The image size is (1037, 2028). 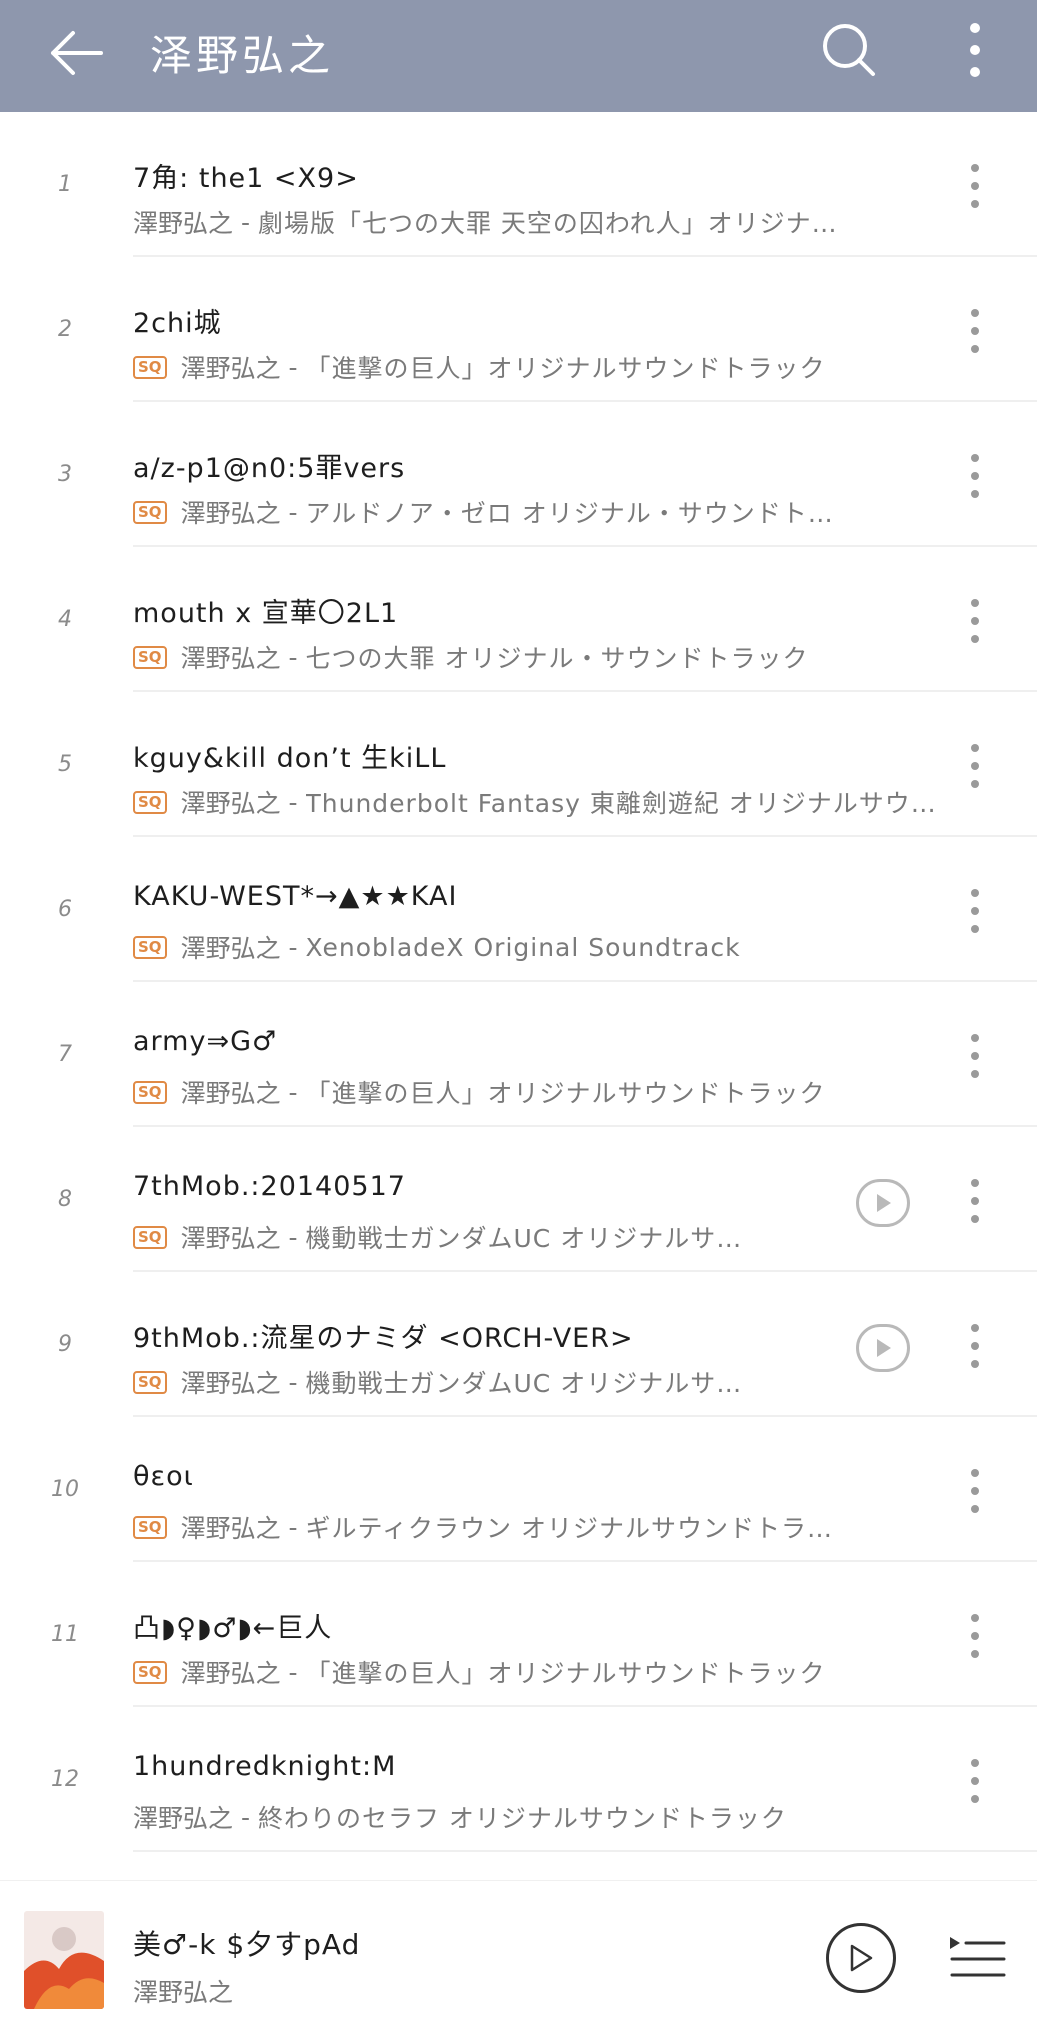 I want to click on track-row: 2 2chi城 SQ 澤野弘之 - 「進撃の巨人」オリジナルサウンドトラック, so click(x=518, y=329).